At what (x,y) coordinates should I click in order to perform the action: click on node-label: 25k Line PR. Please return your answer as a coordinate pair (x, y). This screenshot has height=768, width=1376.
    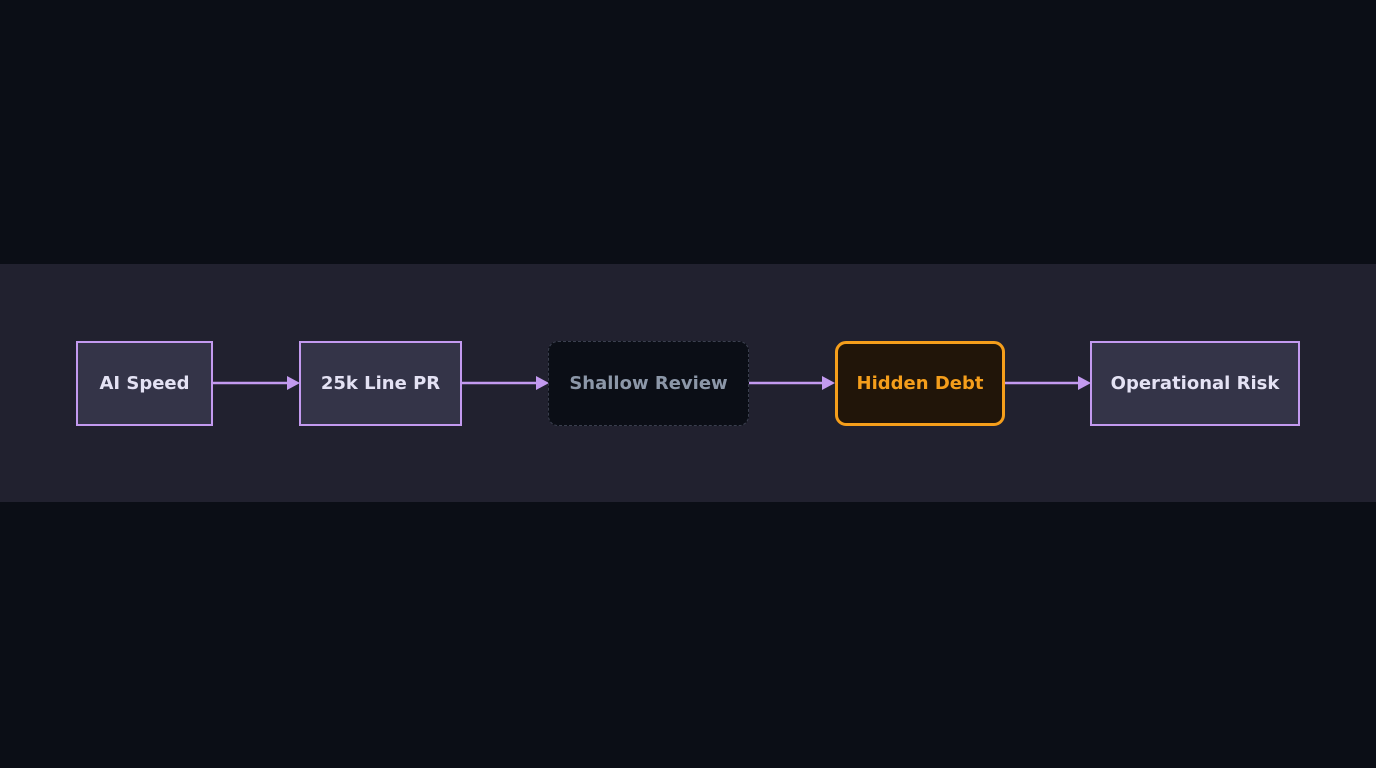
    Looking at the image, I should click on (380, 383).